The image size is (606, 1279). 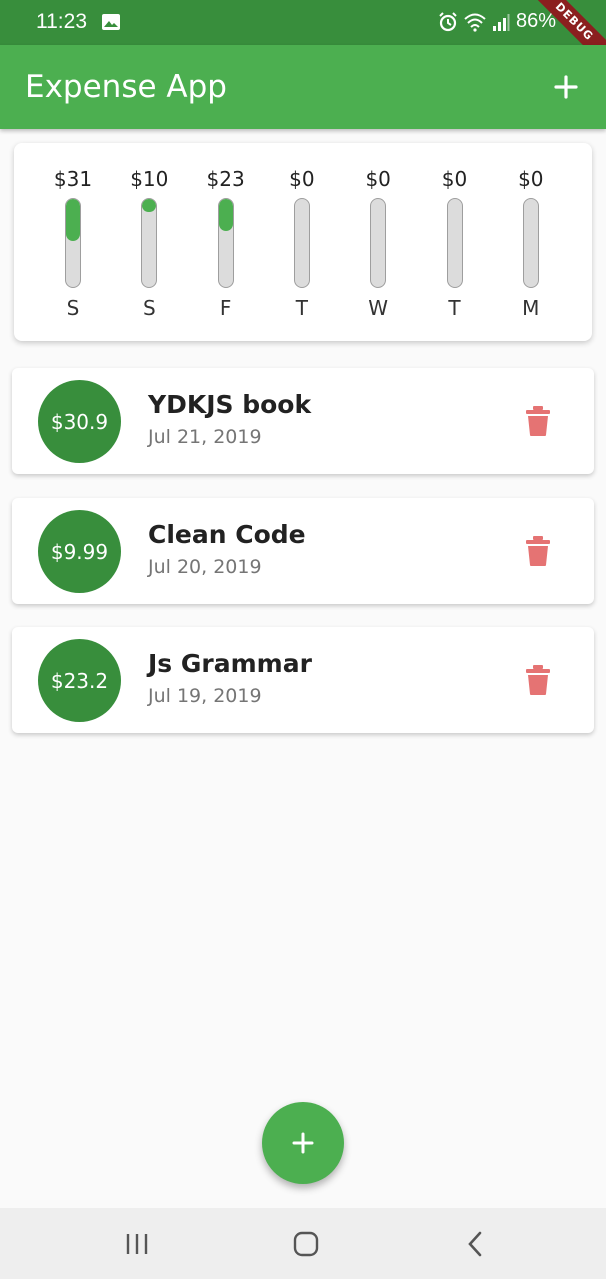 What do you see at coordinates (149, 179) in the screenshot?
I see `chart-bar-amount: $10` at bounding box center [149, 179].